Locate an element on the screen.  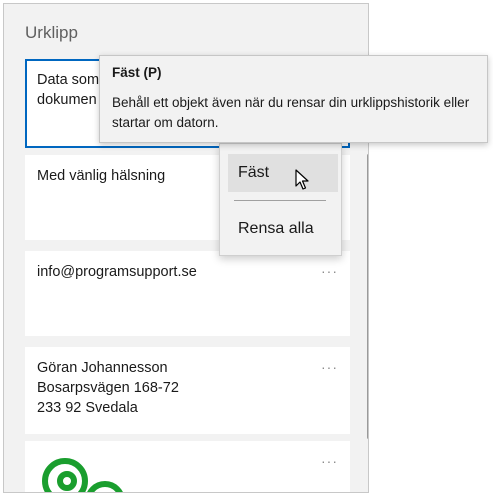
panel-title: Urklipp is located at coordinates (51, 32).